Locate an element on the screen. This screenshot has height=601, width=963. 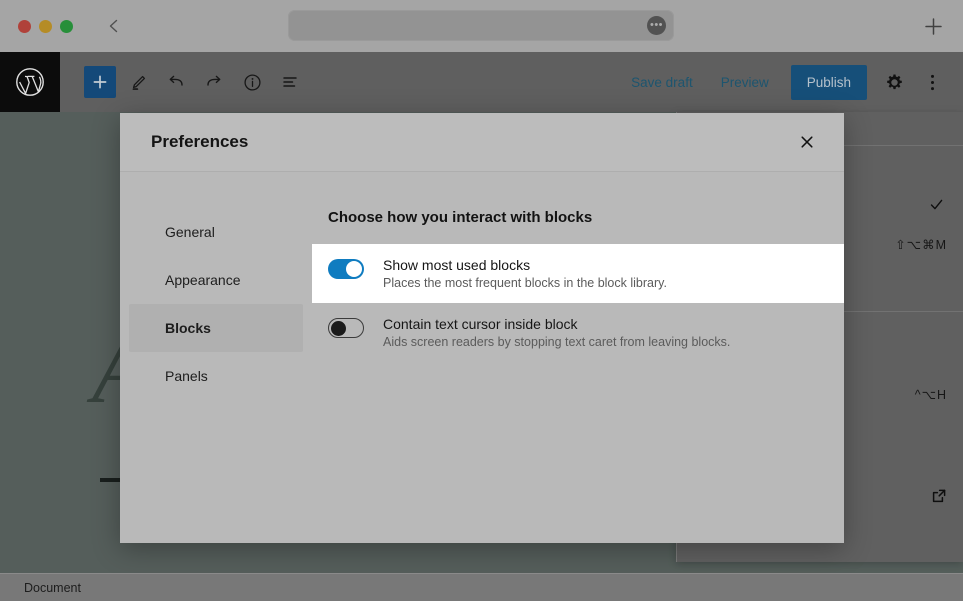
window-traffic-lights is located at coordinates (45, 26).